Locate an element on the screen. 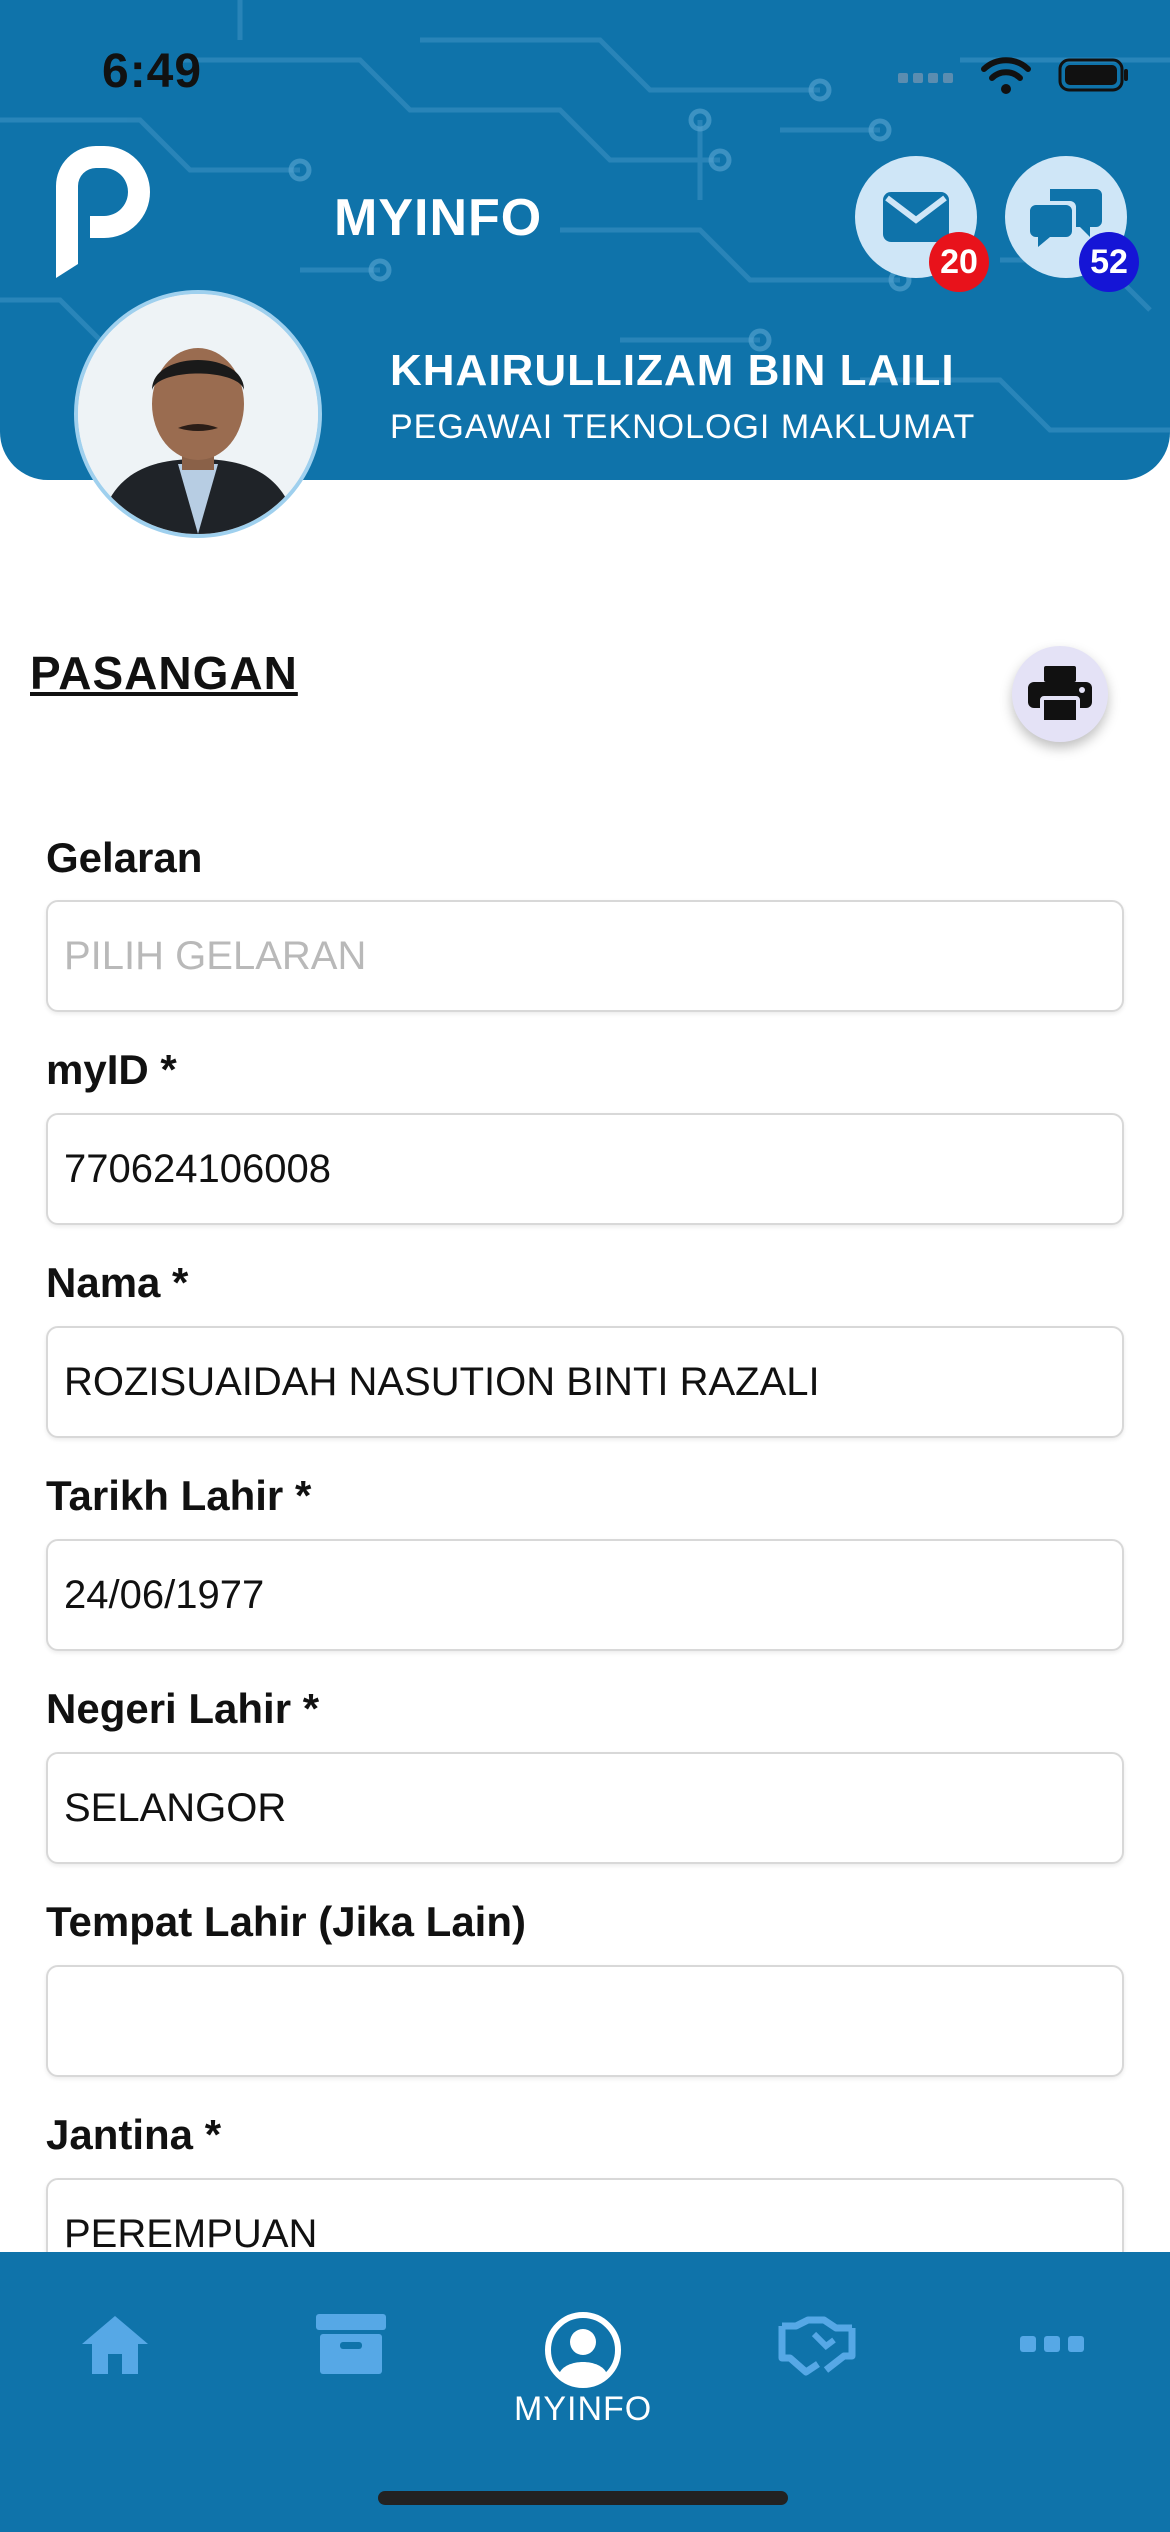 This screenshot has height=2532, width=1170. avatar is located at coordinates (198, 414).